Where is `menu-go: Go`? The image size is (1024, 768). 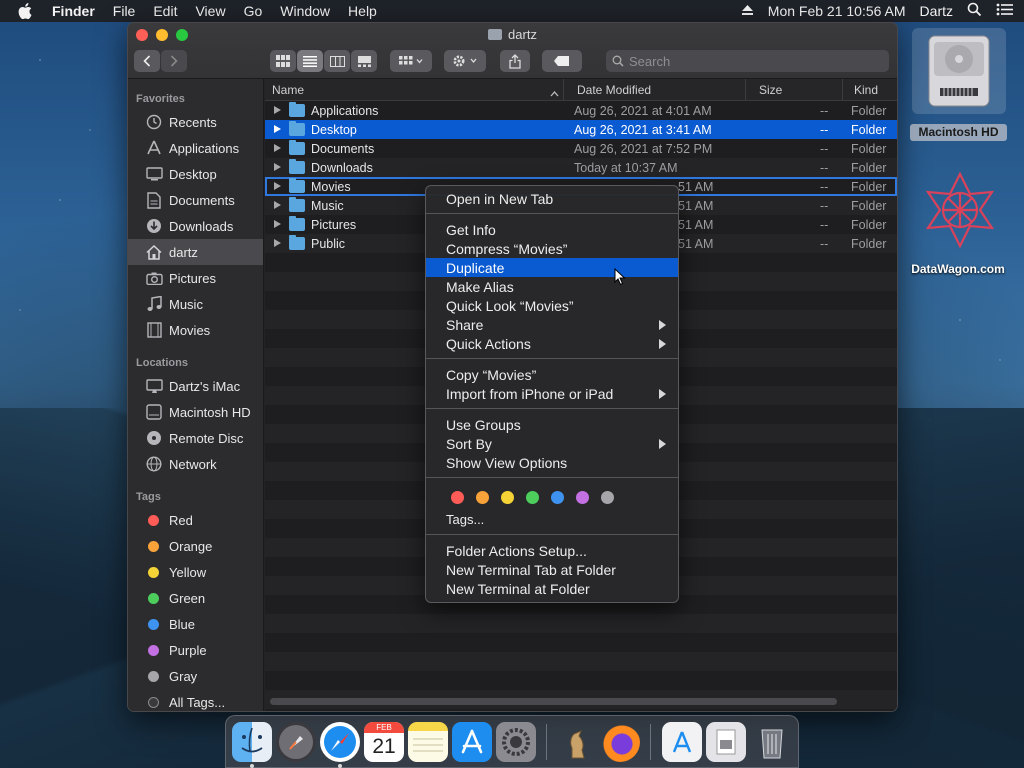
menu-go: Go is located at coordinates (253, 11).